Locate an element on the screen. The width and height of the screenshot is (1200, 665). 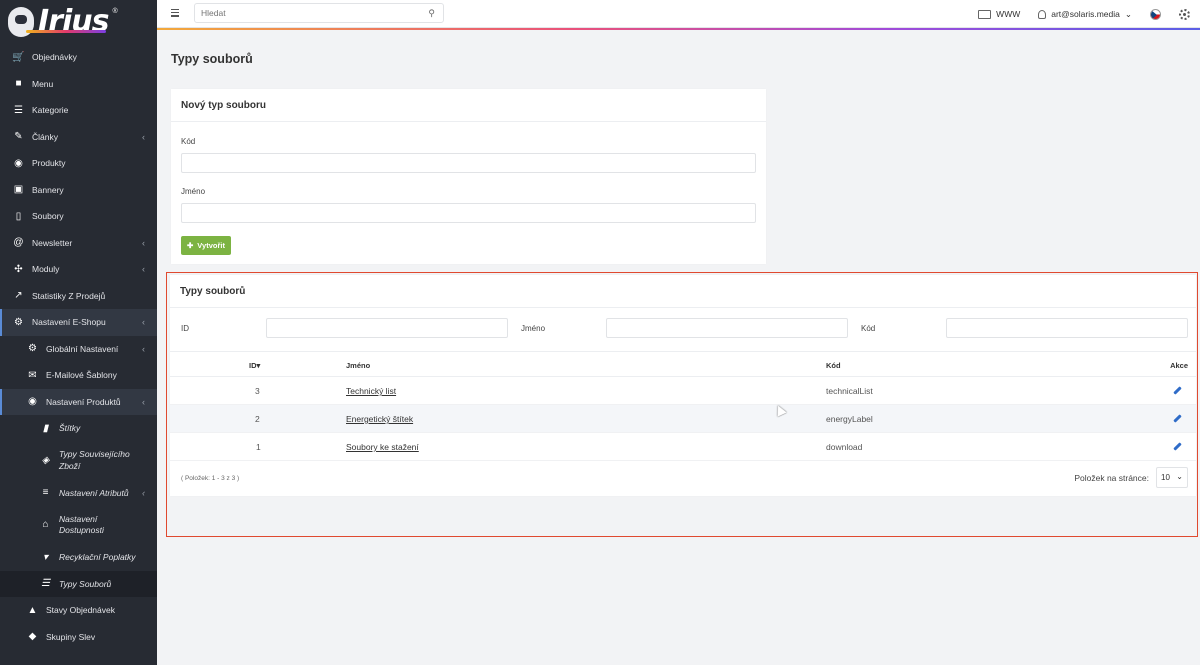
language-flag-icon is located at coordinates (1155, 14).